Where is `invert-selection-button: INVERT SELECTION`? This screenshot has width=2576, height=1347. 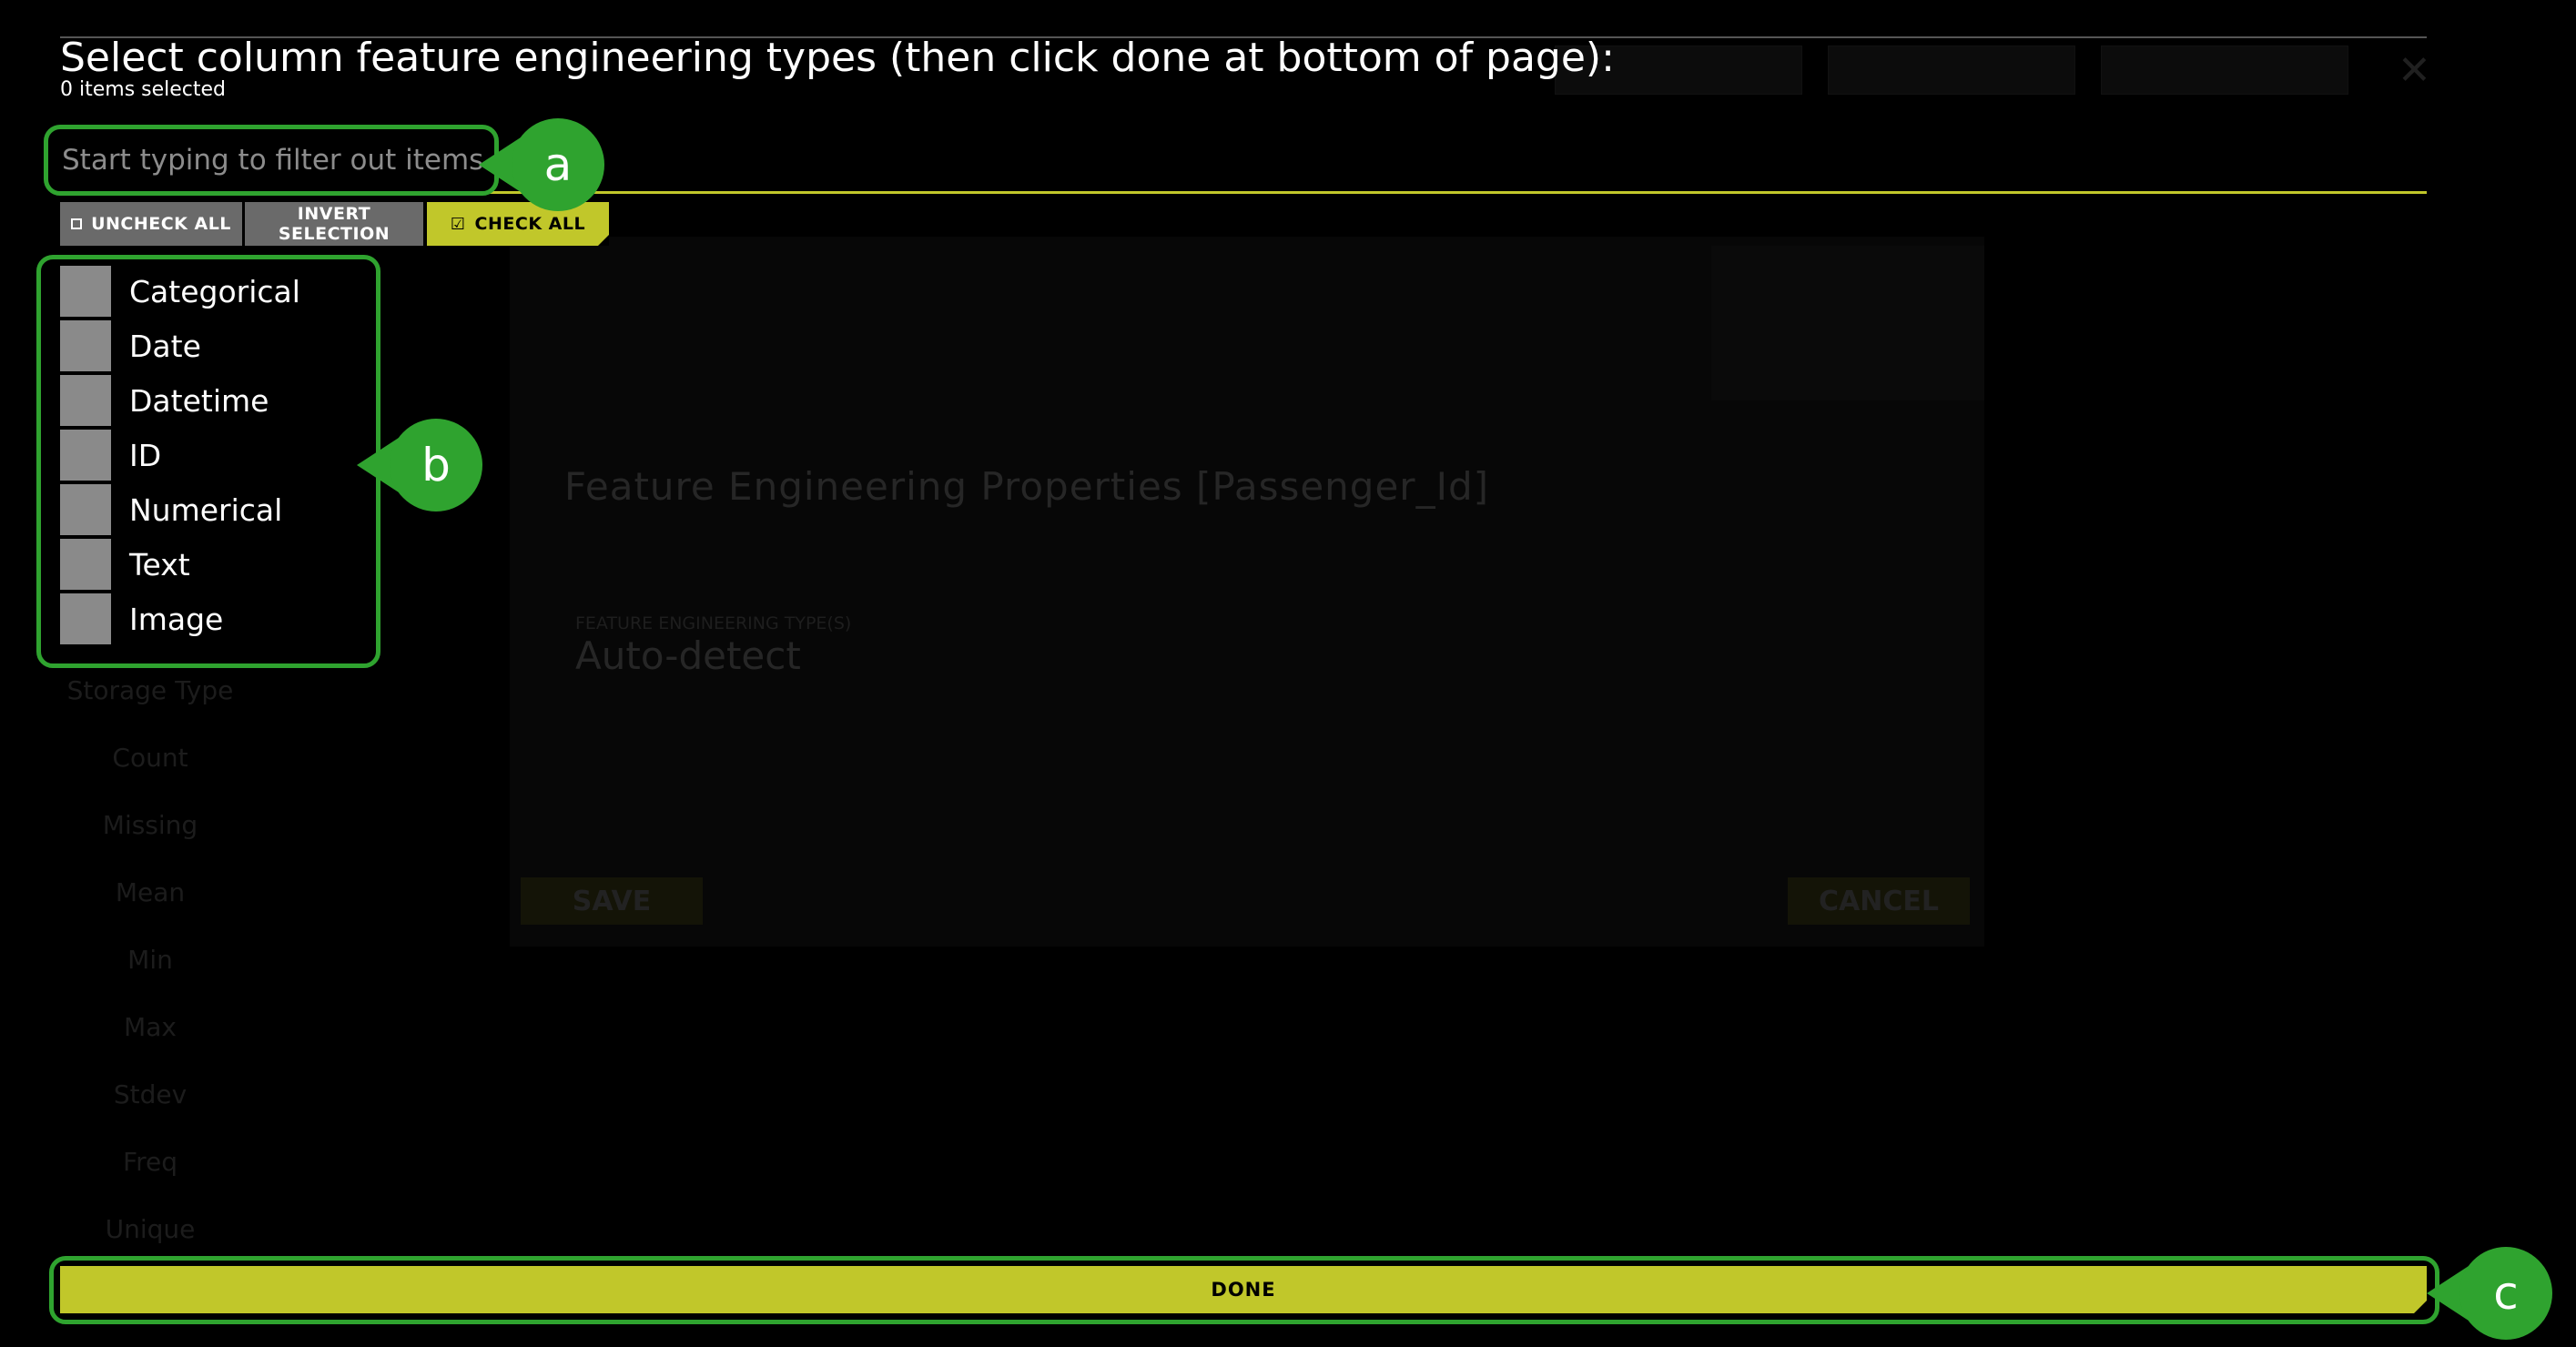
invert-selection-button: INVERT SELECTION is located at coordinates (334, 224).